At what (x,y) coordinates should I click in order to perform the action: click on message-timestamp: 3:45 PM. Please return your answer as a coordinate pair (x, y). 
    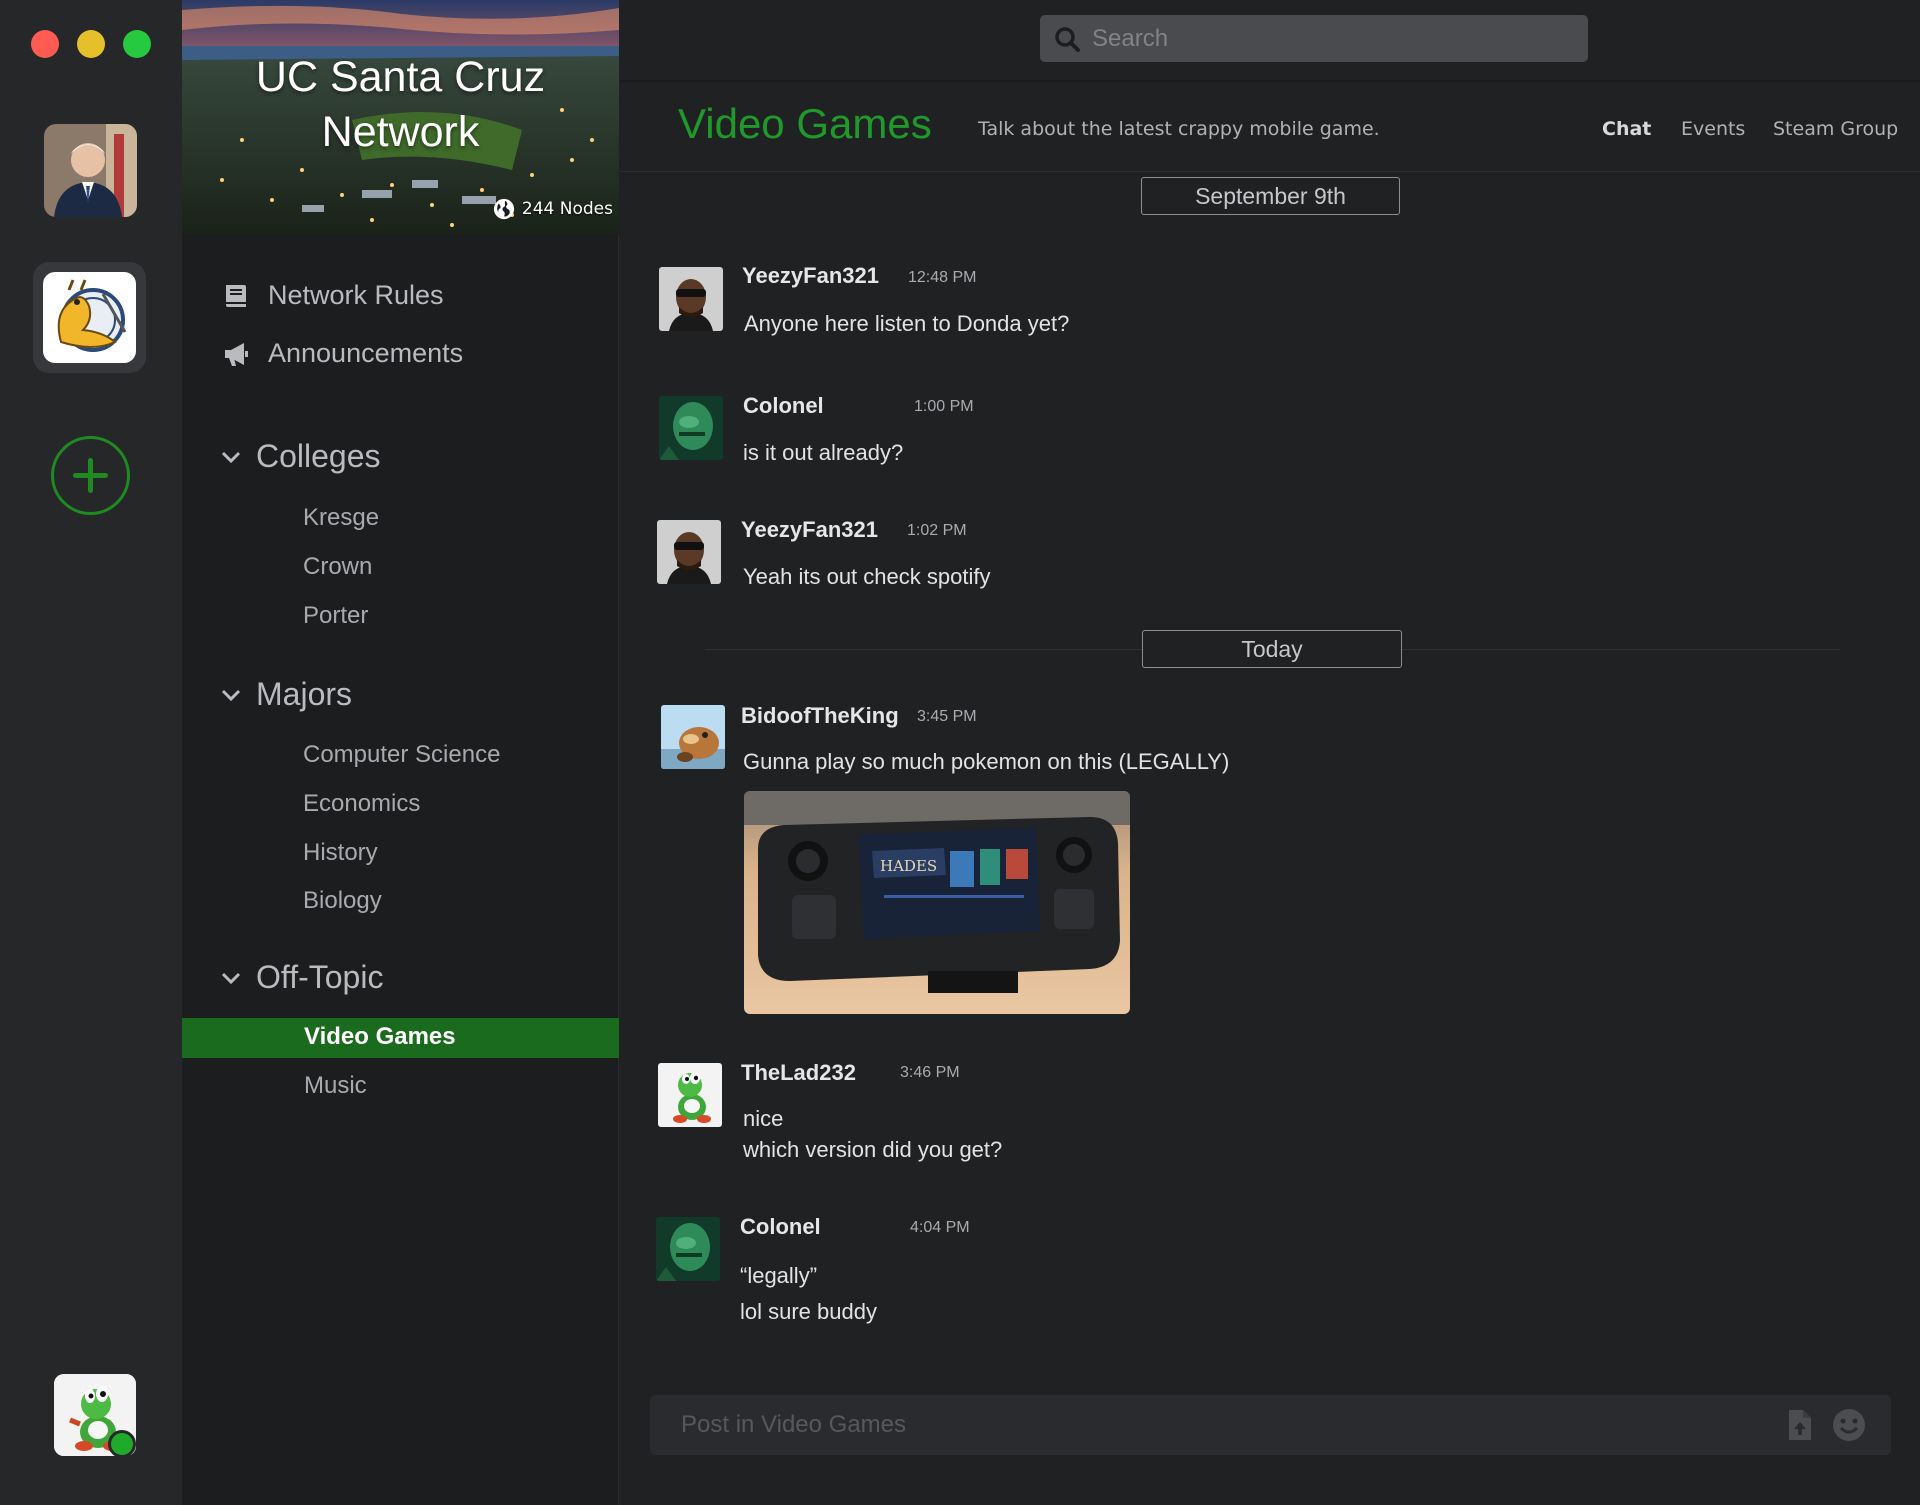
    Looking at the image, I should click on (947, 716).